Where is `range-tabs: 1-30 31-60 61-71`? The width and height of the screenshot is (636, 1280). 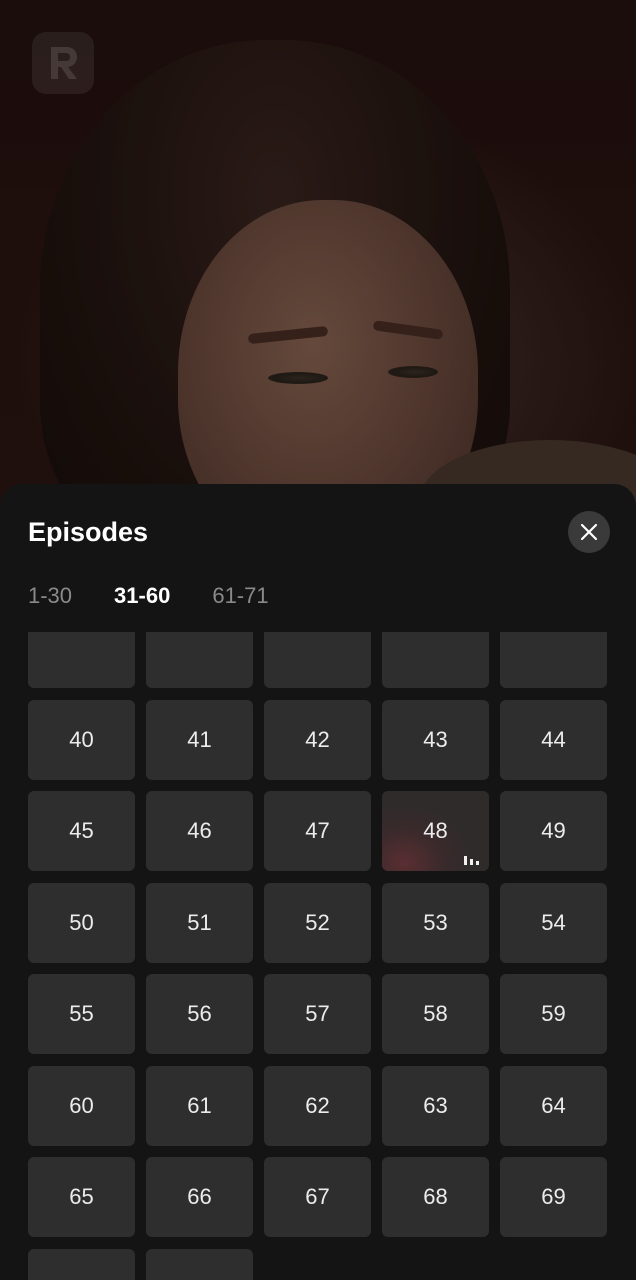 range-tabs: 1-30 31-60 61-71 is located at coordinates (148, 596).